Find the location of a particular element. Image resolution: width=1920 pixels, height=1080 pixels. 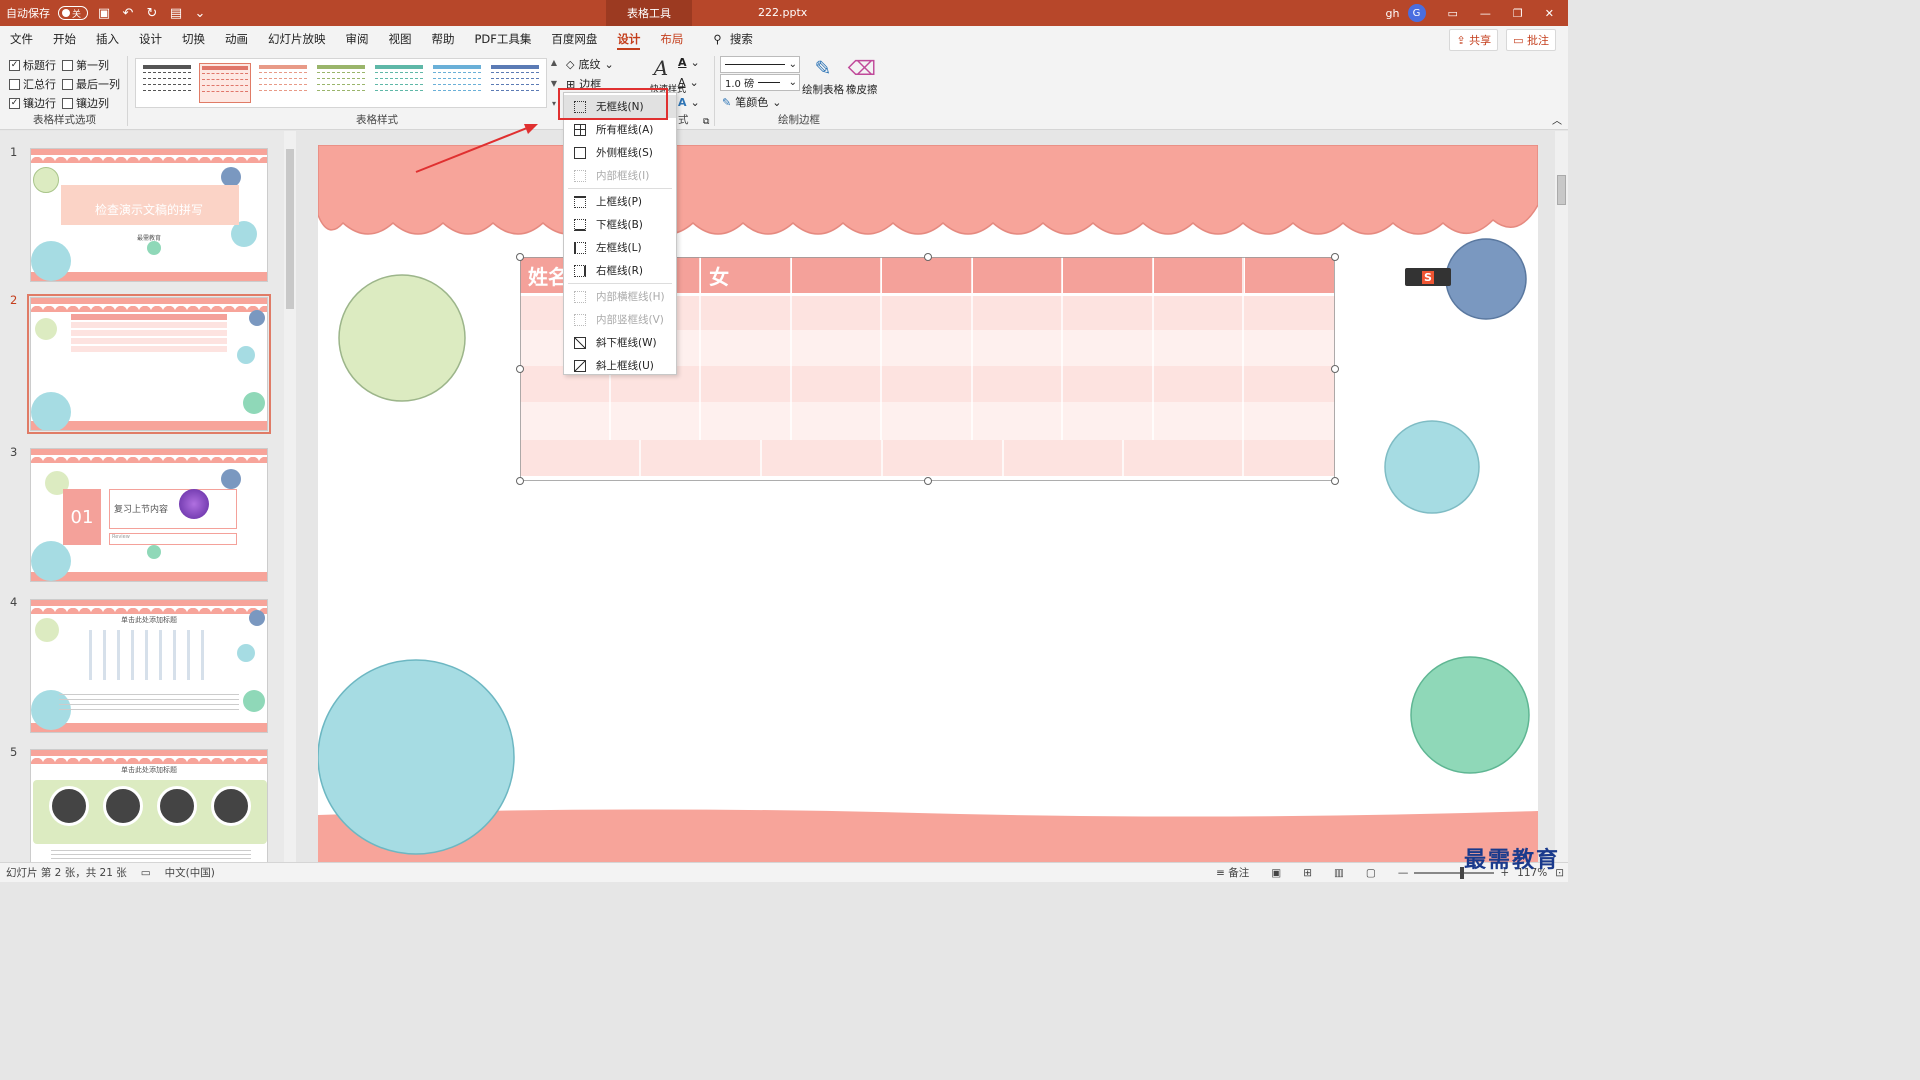

shading-button: ◇ 底纹 ⌄ is located at coordinates (590, 64).